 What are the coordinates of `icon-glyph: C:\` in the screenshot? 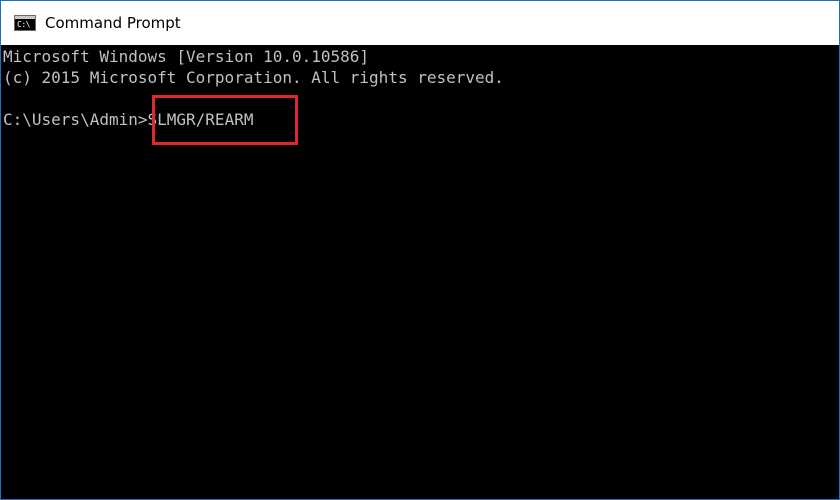 It's located at (23, 24).